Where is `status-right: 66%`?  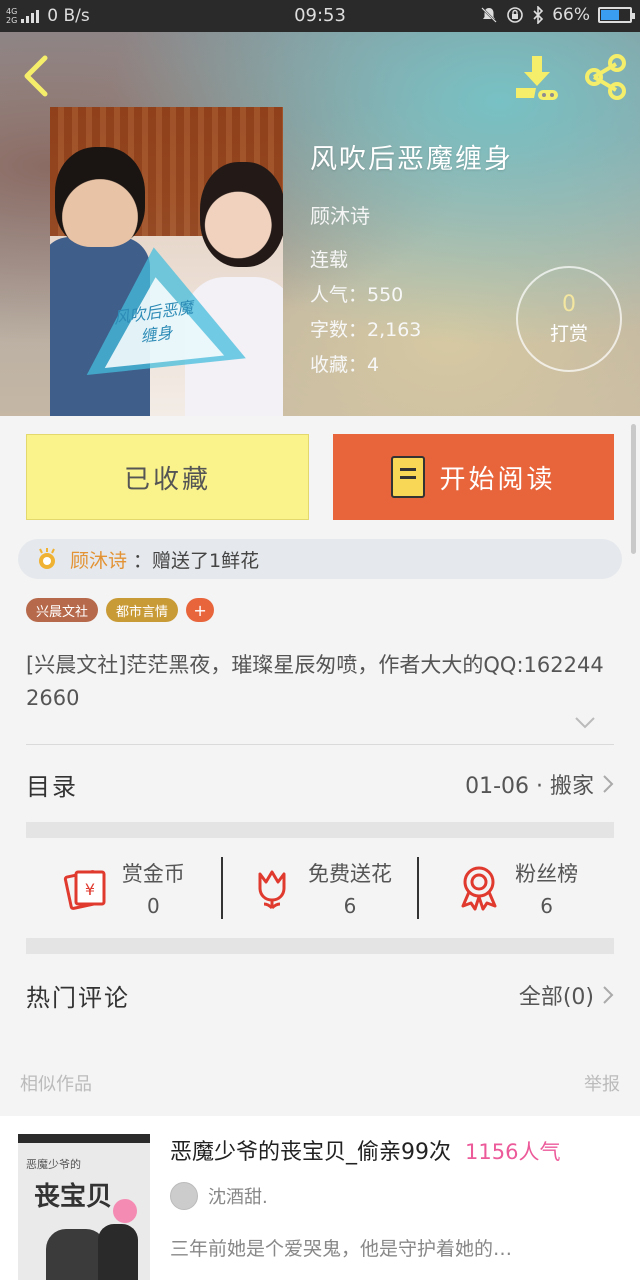
status-right: 66% is located at coordinates (557, 15).